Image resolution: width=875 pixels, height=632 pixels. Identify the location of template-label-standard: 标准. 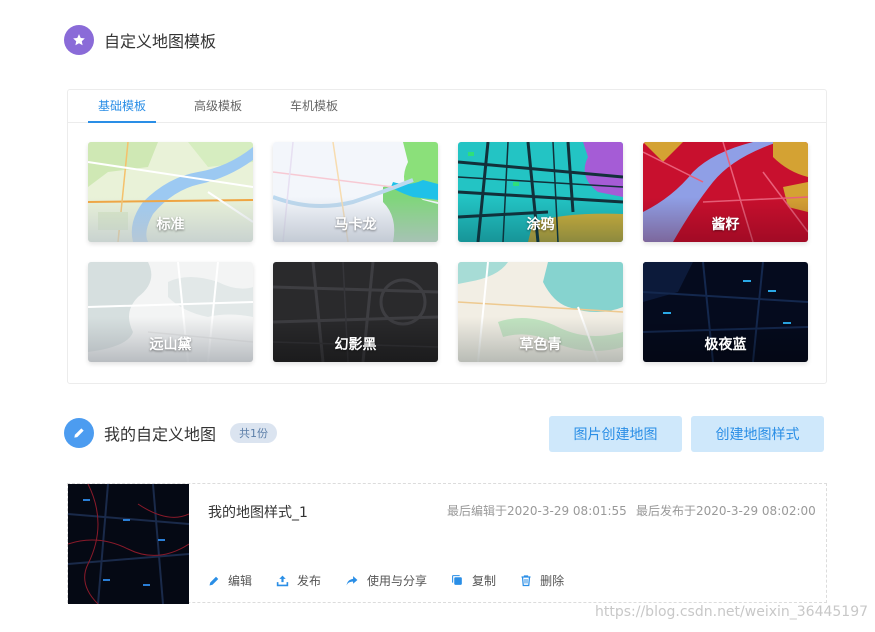
(170, 225).